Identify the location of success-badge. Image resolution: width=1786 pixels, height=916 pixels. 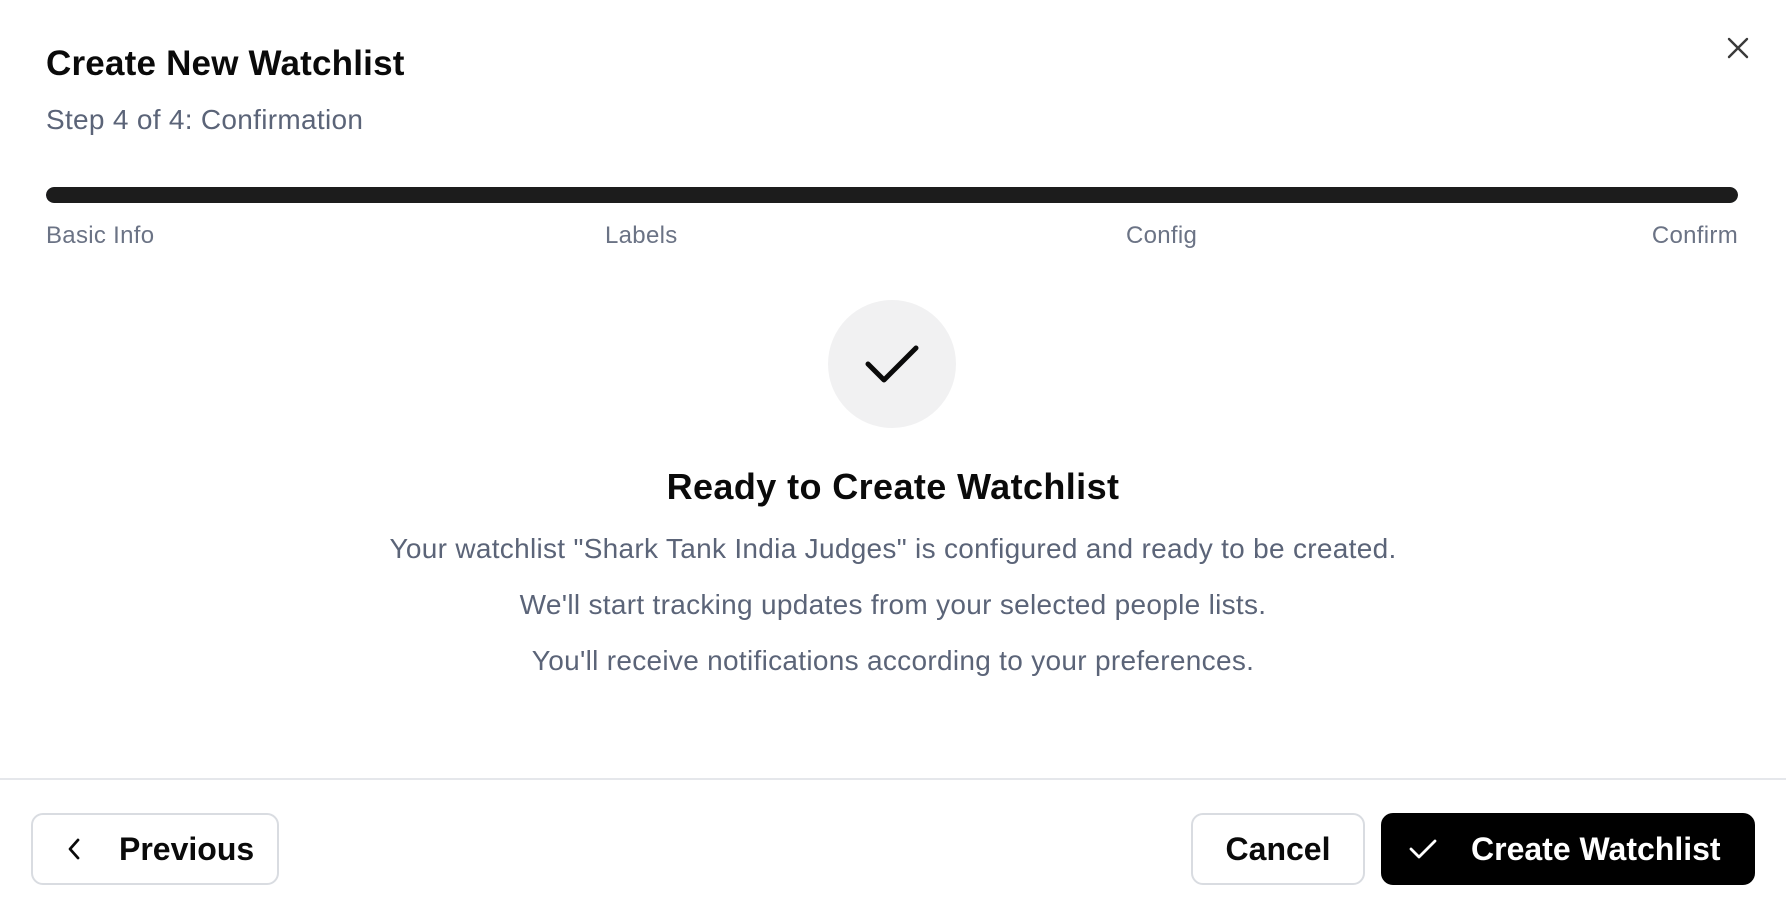
(892, 364).